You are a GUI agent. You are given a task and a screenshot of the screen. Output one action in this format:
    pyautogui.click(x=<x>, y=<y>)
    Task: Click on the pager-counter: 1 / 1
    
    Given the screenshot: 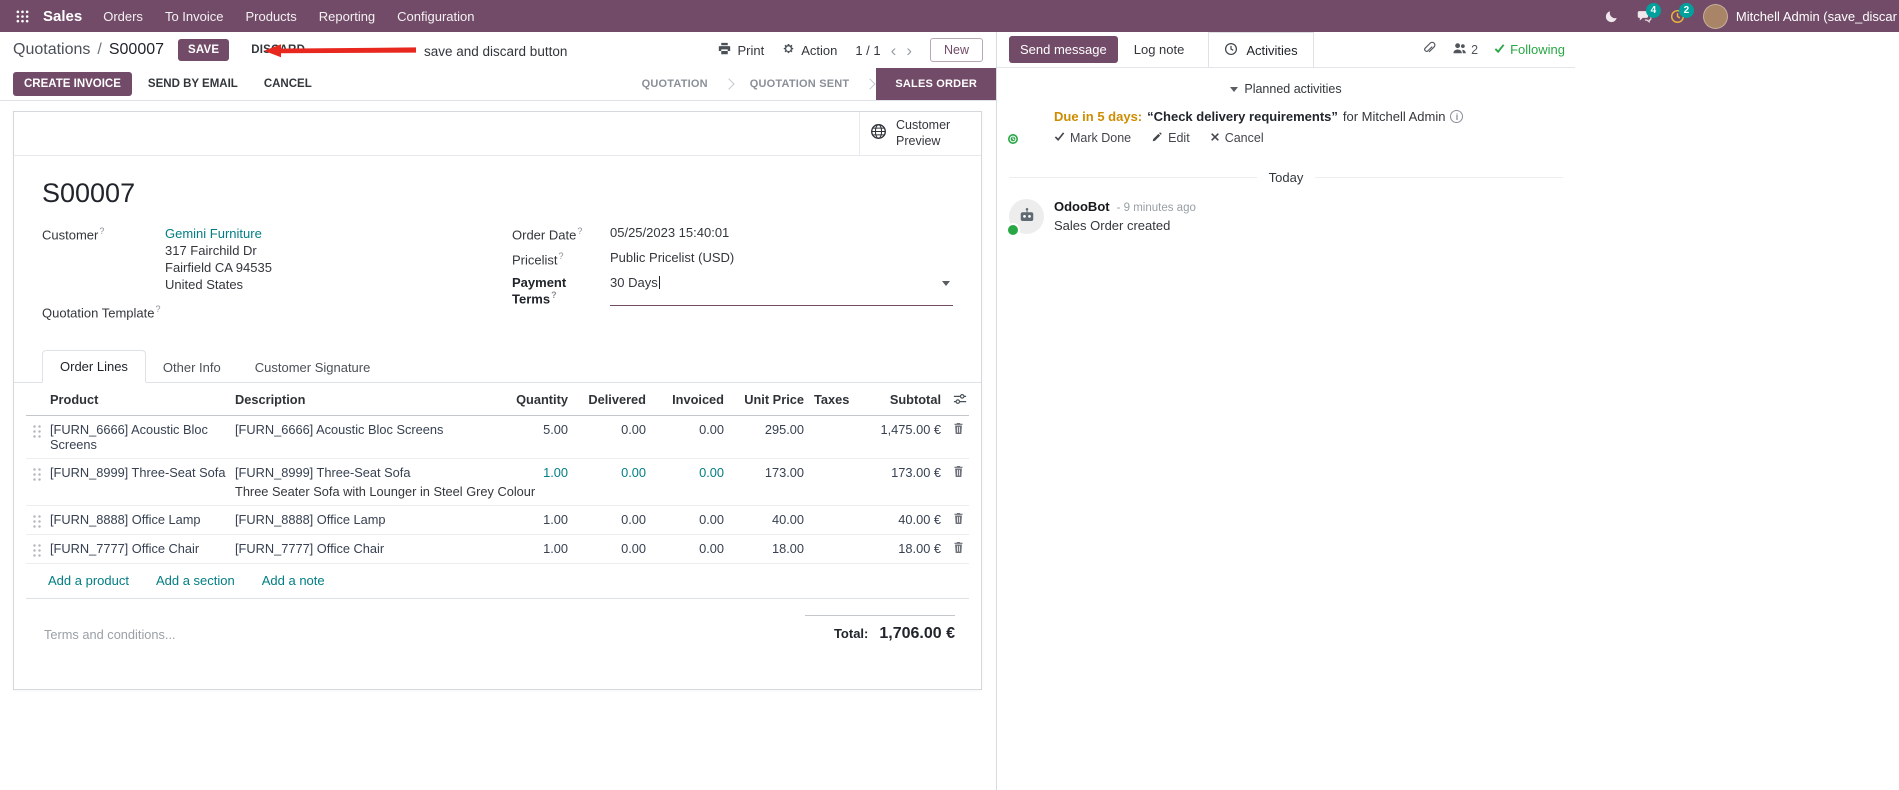 What is the action you would take?
    pyautogui.click(x=867, y=50)
    